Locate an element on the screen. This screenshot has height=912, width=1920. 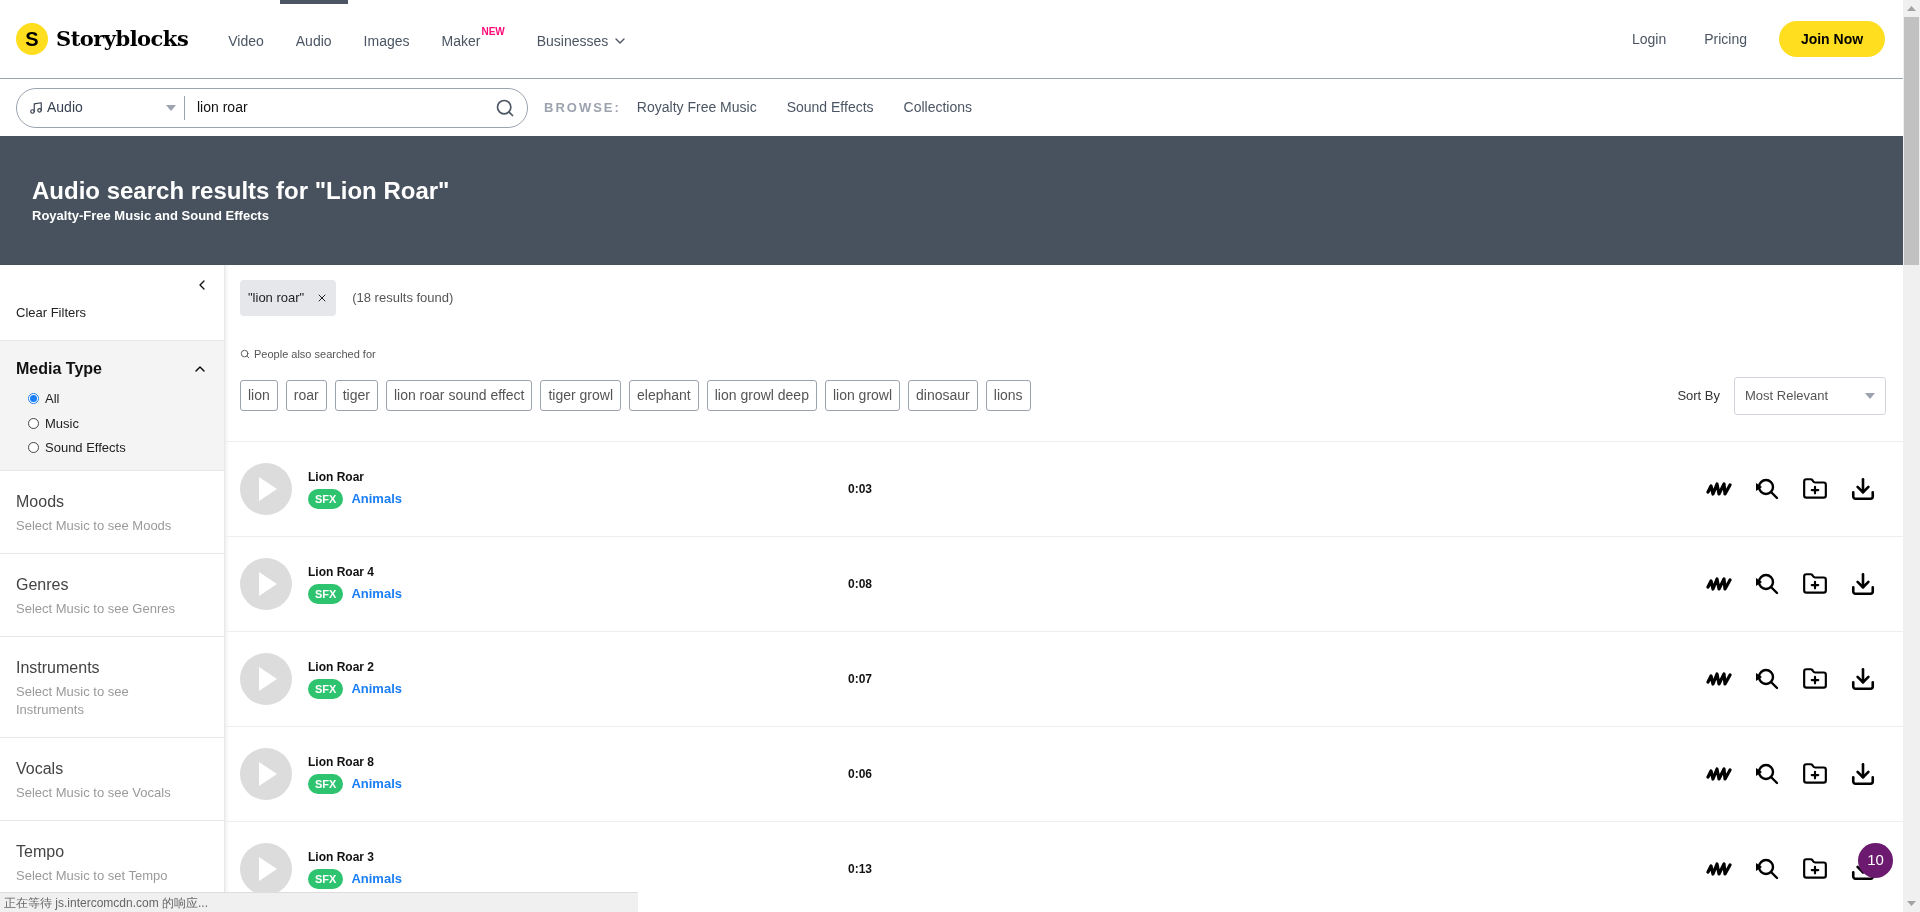
sort-label: Sort By is located at coordinates (1698, 395).